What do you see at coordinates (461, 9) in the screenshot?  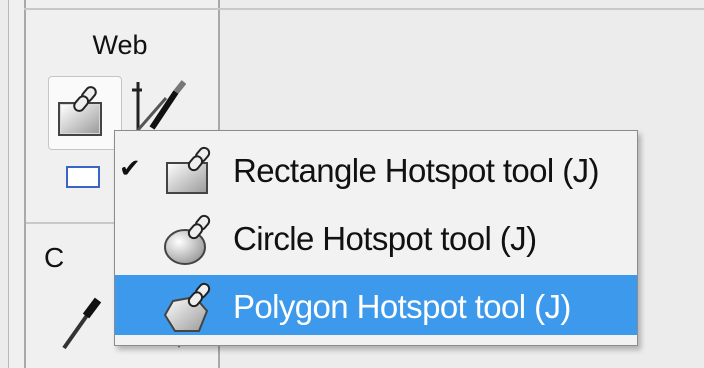 I see `canvas-top-rule` at bounding box center [461, 9].